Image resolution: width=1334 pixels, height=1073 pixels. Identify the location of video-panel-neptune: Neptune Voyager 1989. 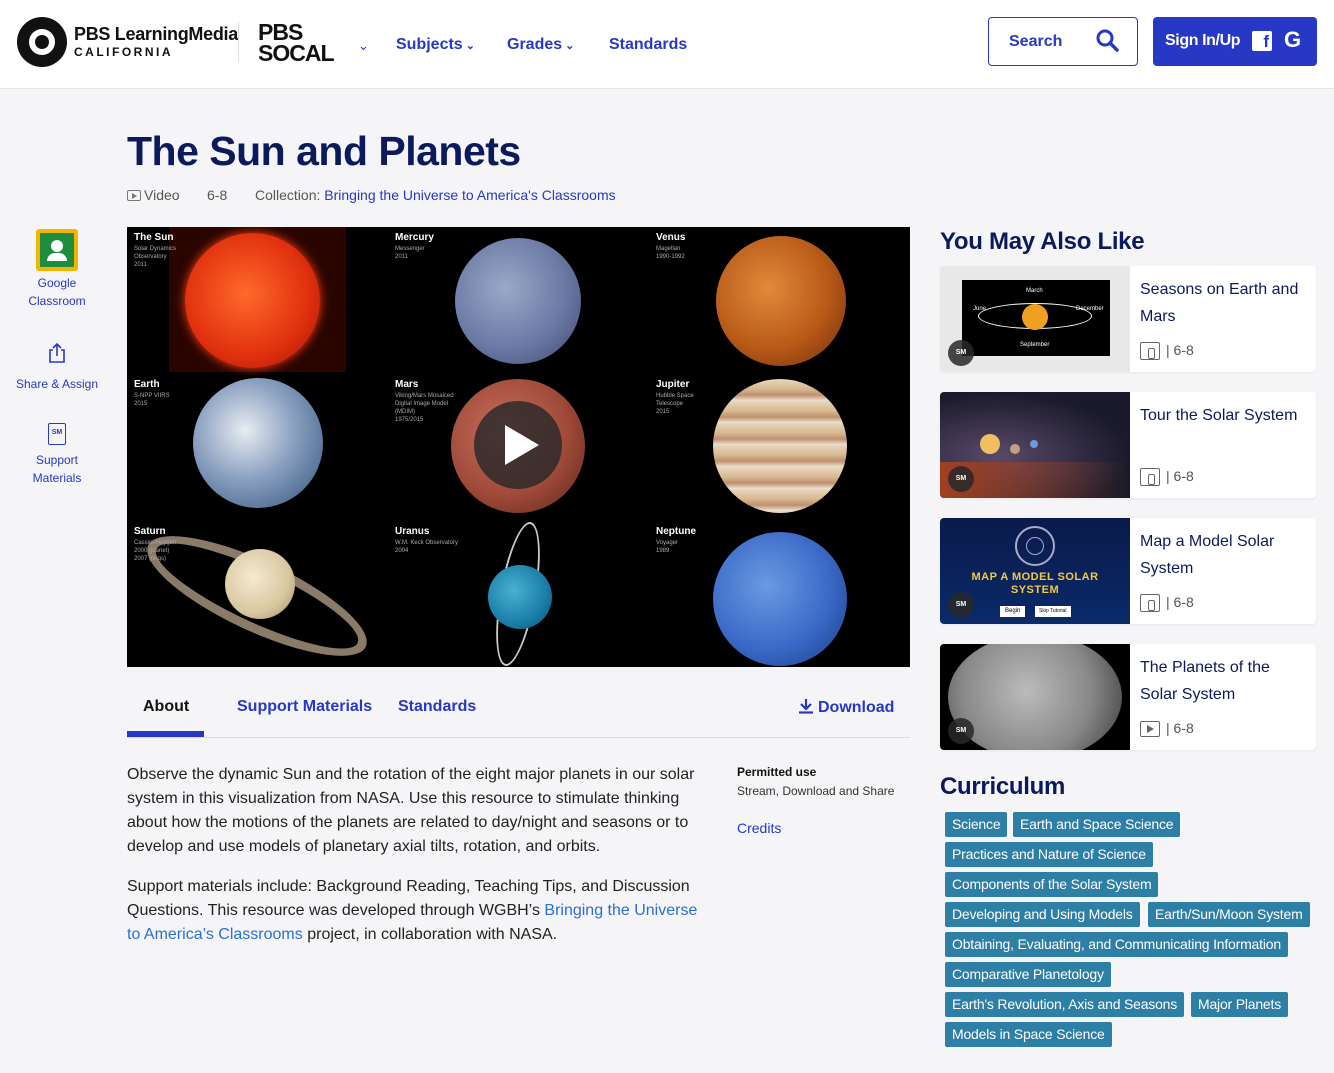
(779, 594).